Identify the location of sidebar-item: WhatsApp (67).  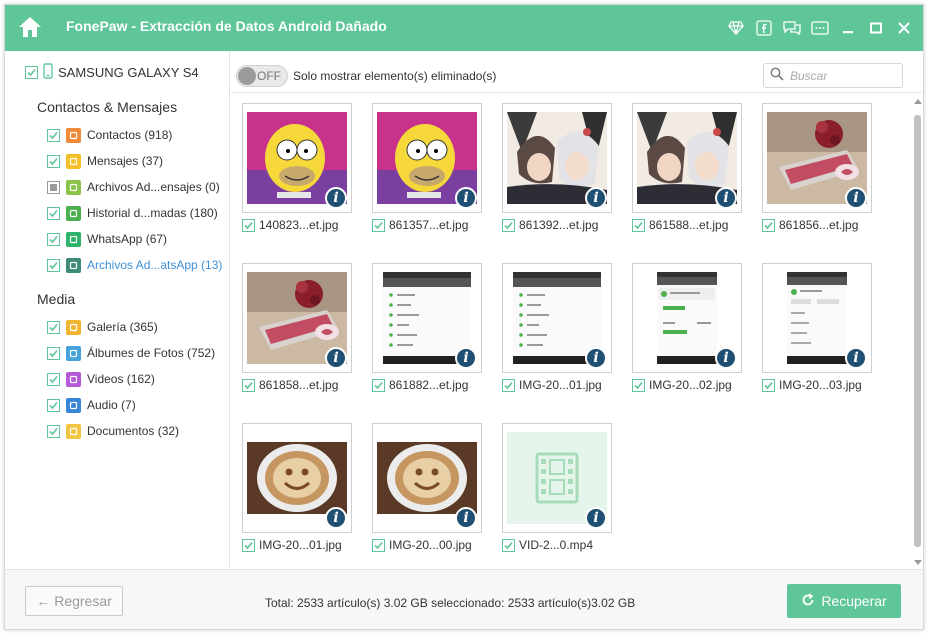
(107, 239).